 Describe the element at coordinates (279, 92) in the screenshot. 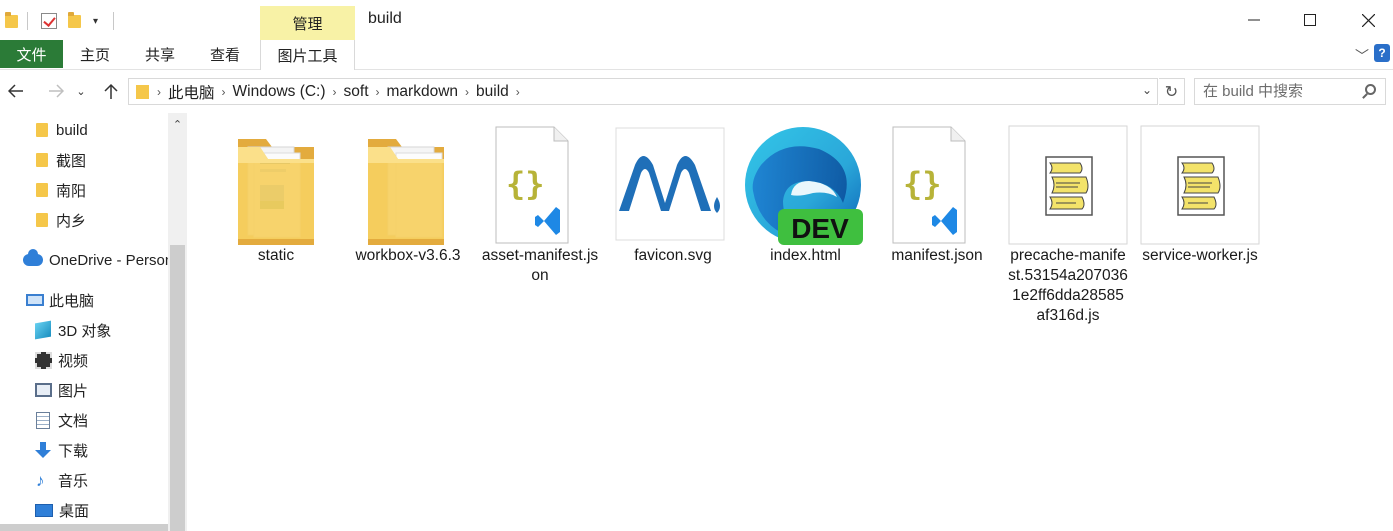

I see `breadcrumb-drive-c: Windows (C:)` at that location.